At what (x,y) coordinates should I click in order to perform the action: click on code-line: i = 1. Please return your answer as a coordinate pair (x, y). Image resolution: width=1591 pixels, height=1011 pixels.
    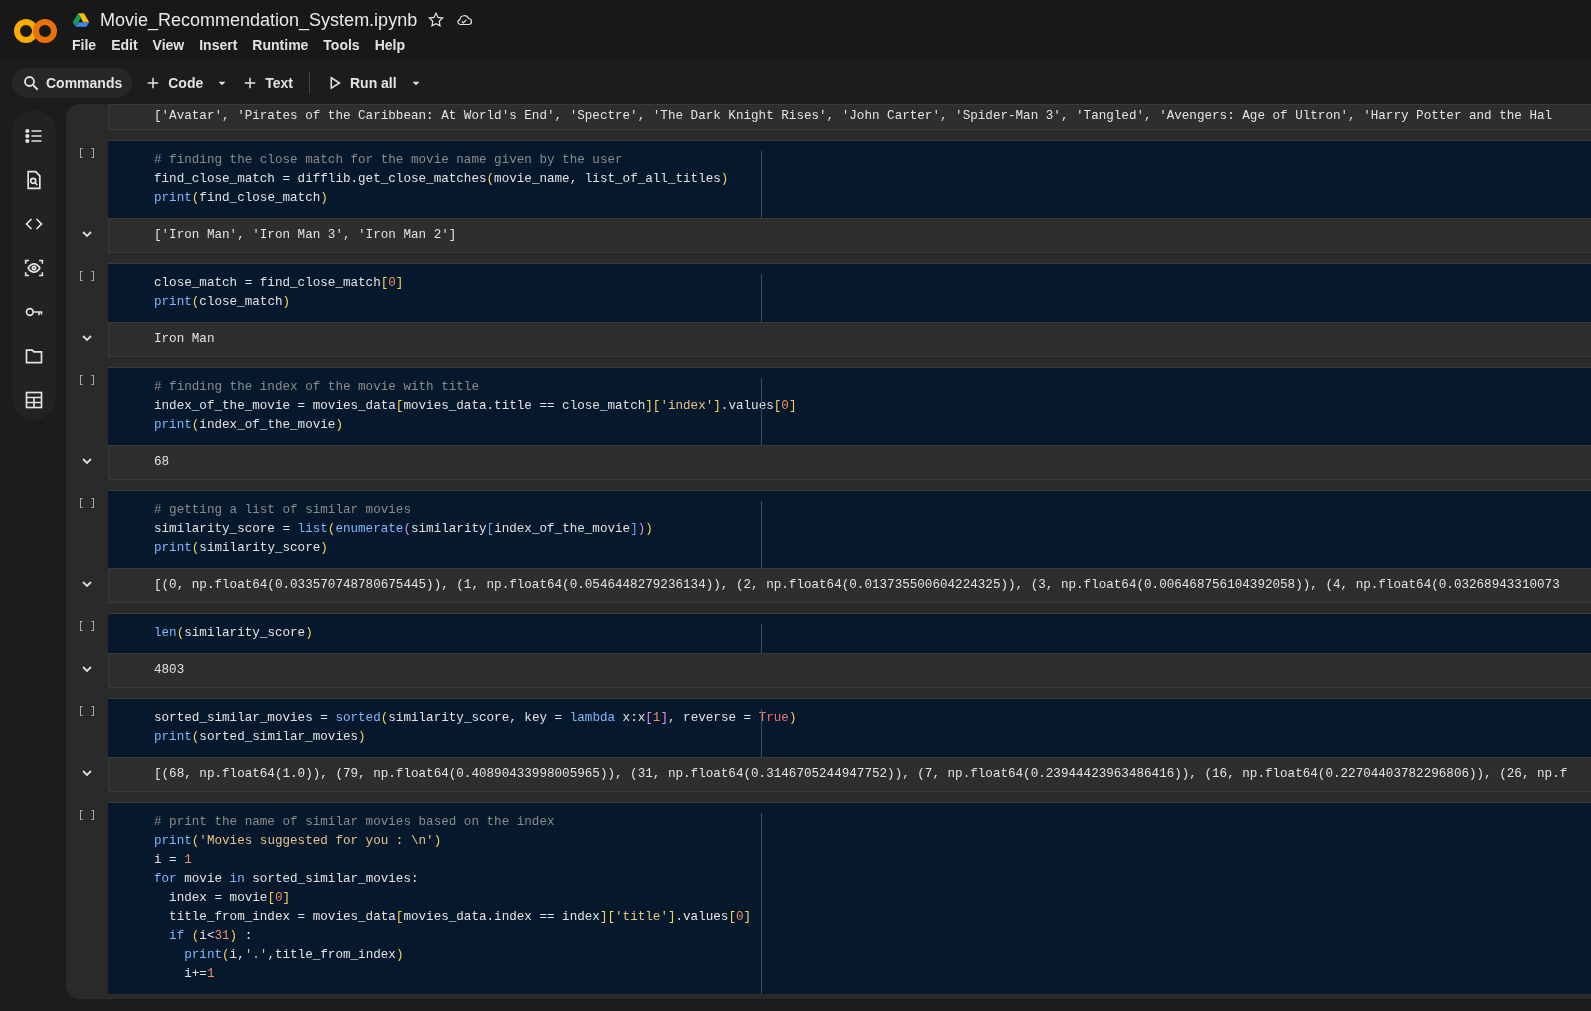
    Looking at the image, I should click on (173, 860).